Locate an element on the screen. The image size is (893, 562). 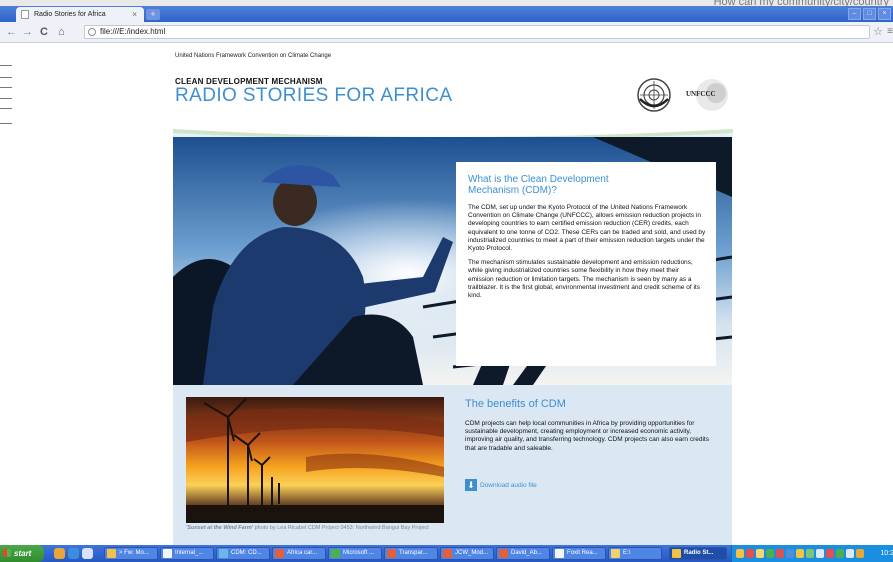
clock: 10:2 is located at coordinates (886, 553).